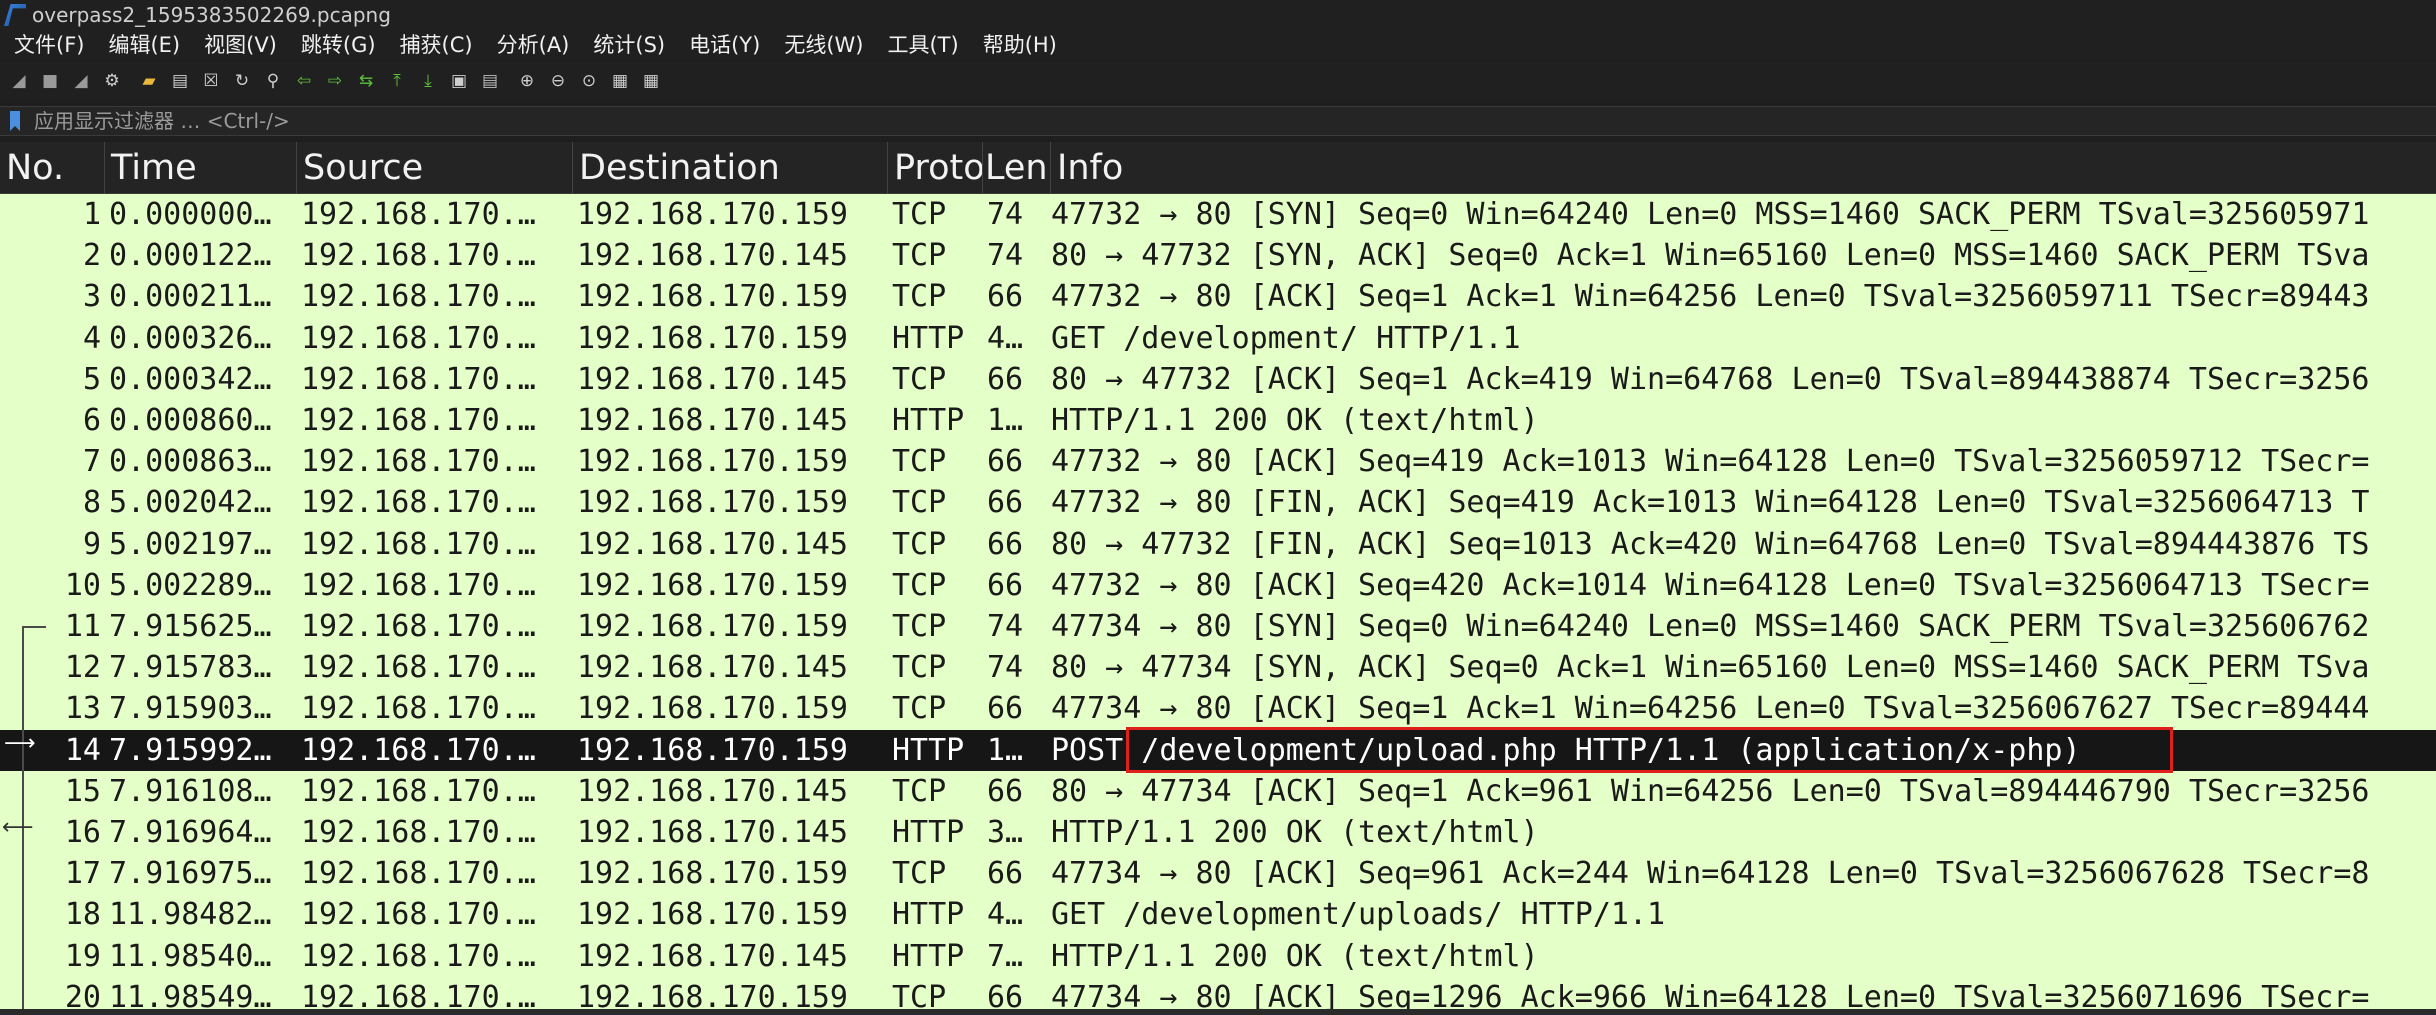  What do you see at coordinates (201, 167) in the screenshot?
I see `column-header-time: Time` at bounding box center [201, 167].